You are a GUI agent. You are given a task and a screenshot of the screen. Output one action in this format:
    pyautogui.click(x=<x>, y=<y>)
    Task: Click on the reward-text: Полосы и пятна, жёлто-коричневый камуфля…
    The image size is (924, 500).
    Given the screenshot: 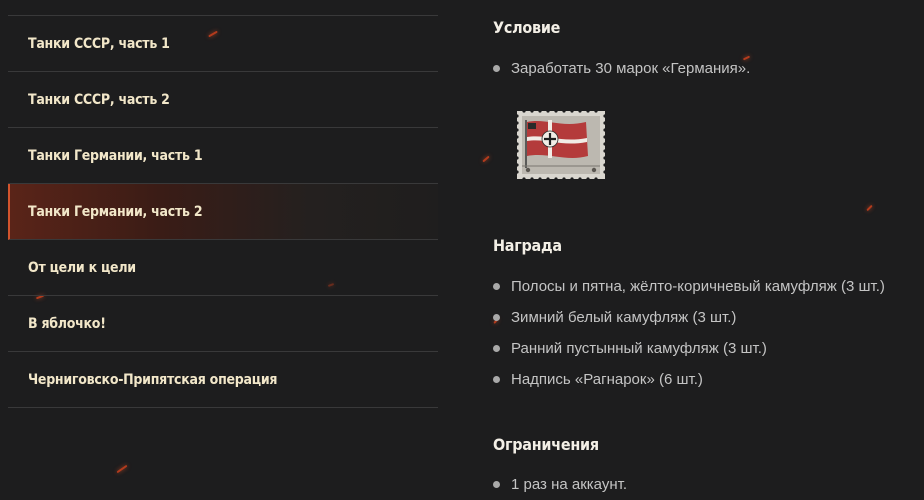 What is the action you would take?
    pyautogui.click(x=698, y=286)
    